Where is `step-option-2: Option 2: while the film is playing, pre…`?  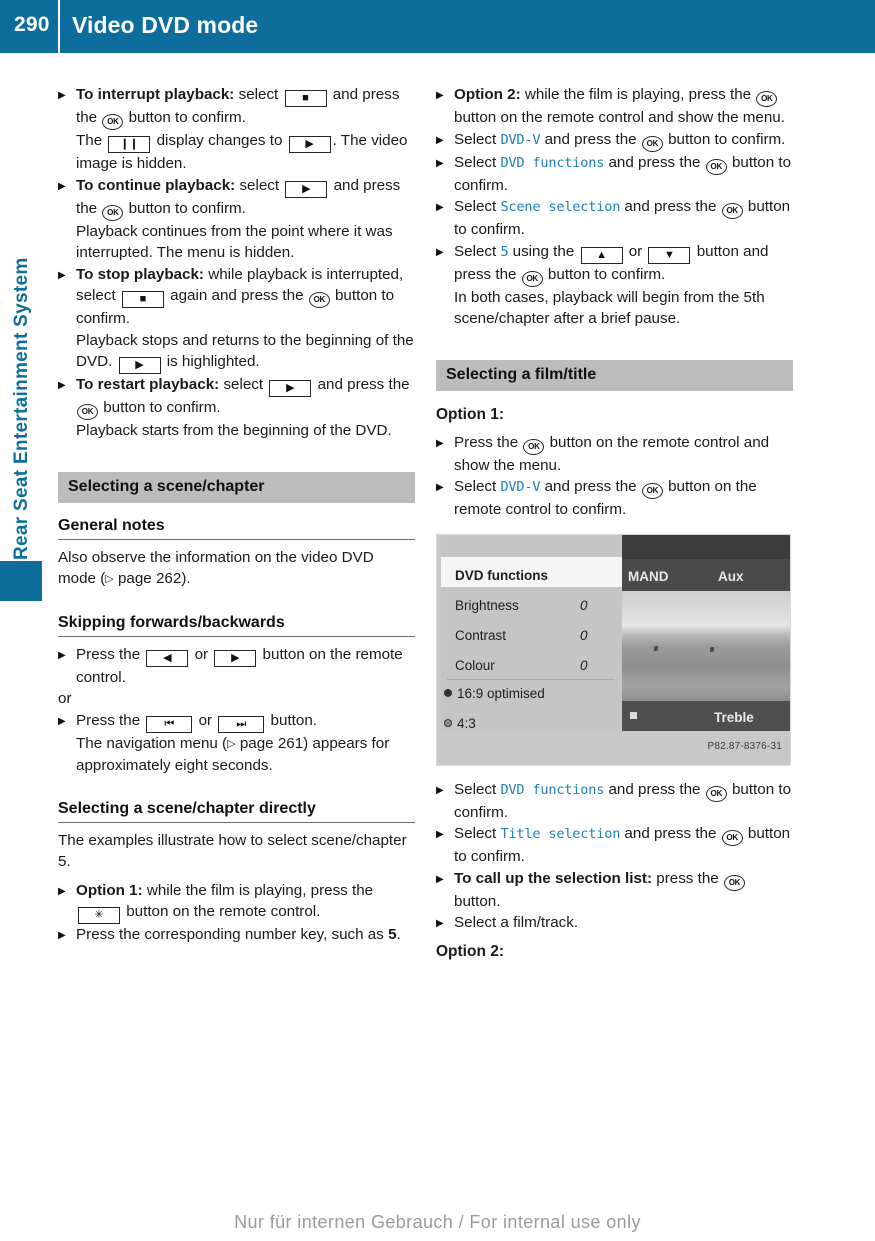
step-option-2: Option 2: while the film is playing, pre… is located at coordinates (614, 106).